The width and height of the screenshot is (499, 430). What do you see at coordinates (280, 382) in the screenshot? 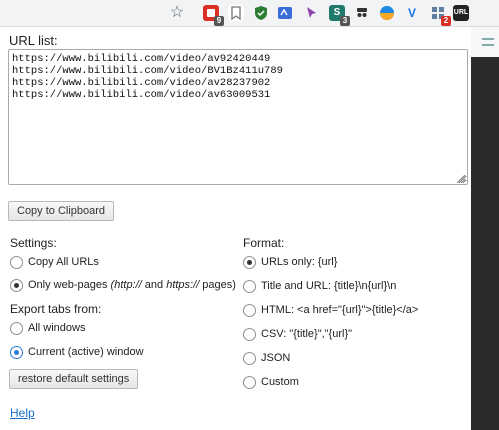
I see `format-custom-label: Custom` at bounding box center [280, 382].